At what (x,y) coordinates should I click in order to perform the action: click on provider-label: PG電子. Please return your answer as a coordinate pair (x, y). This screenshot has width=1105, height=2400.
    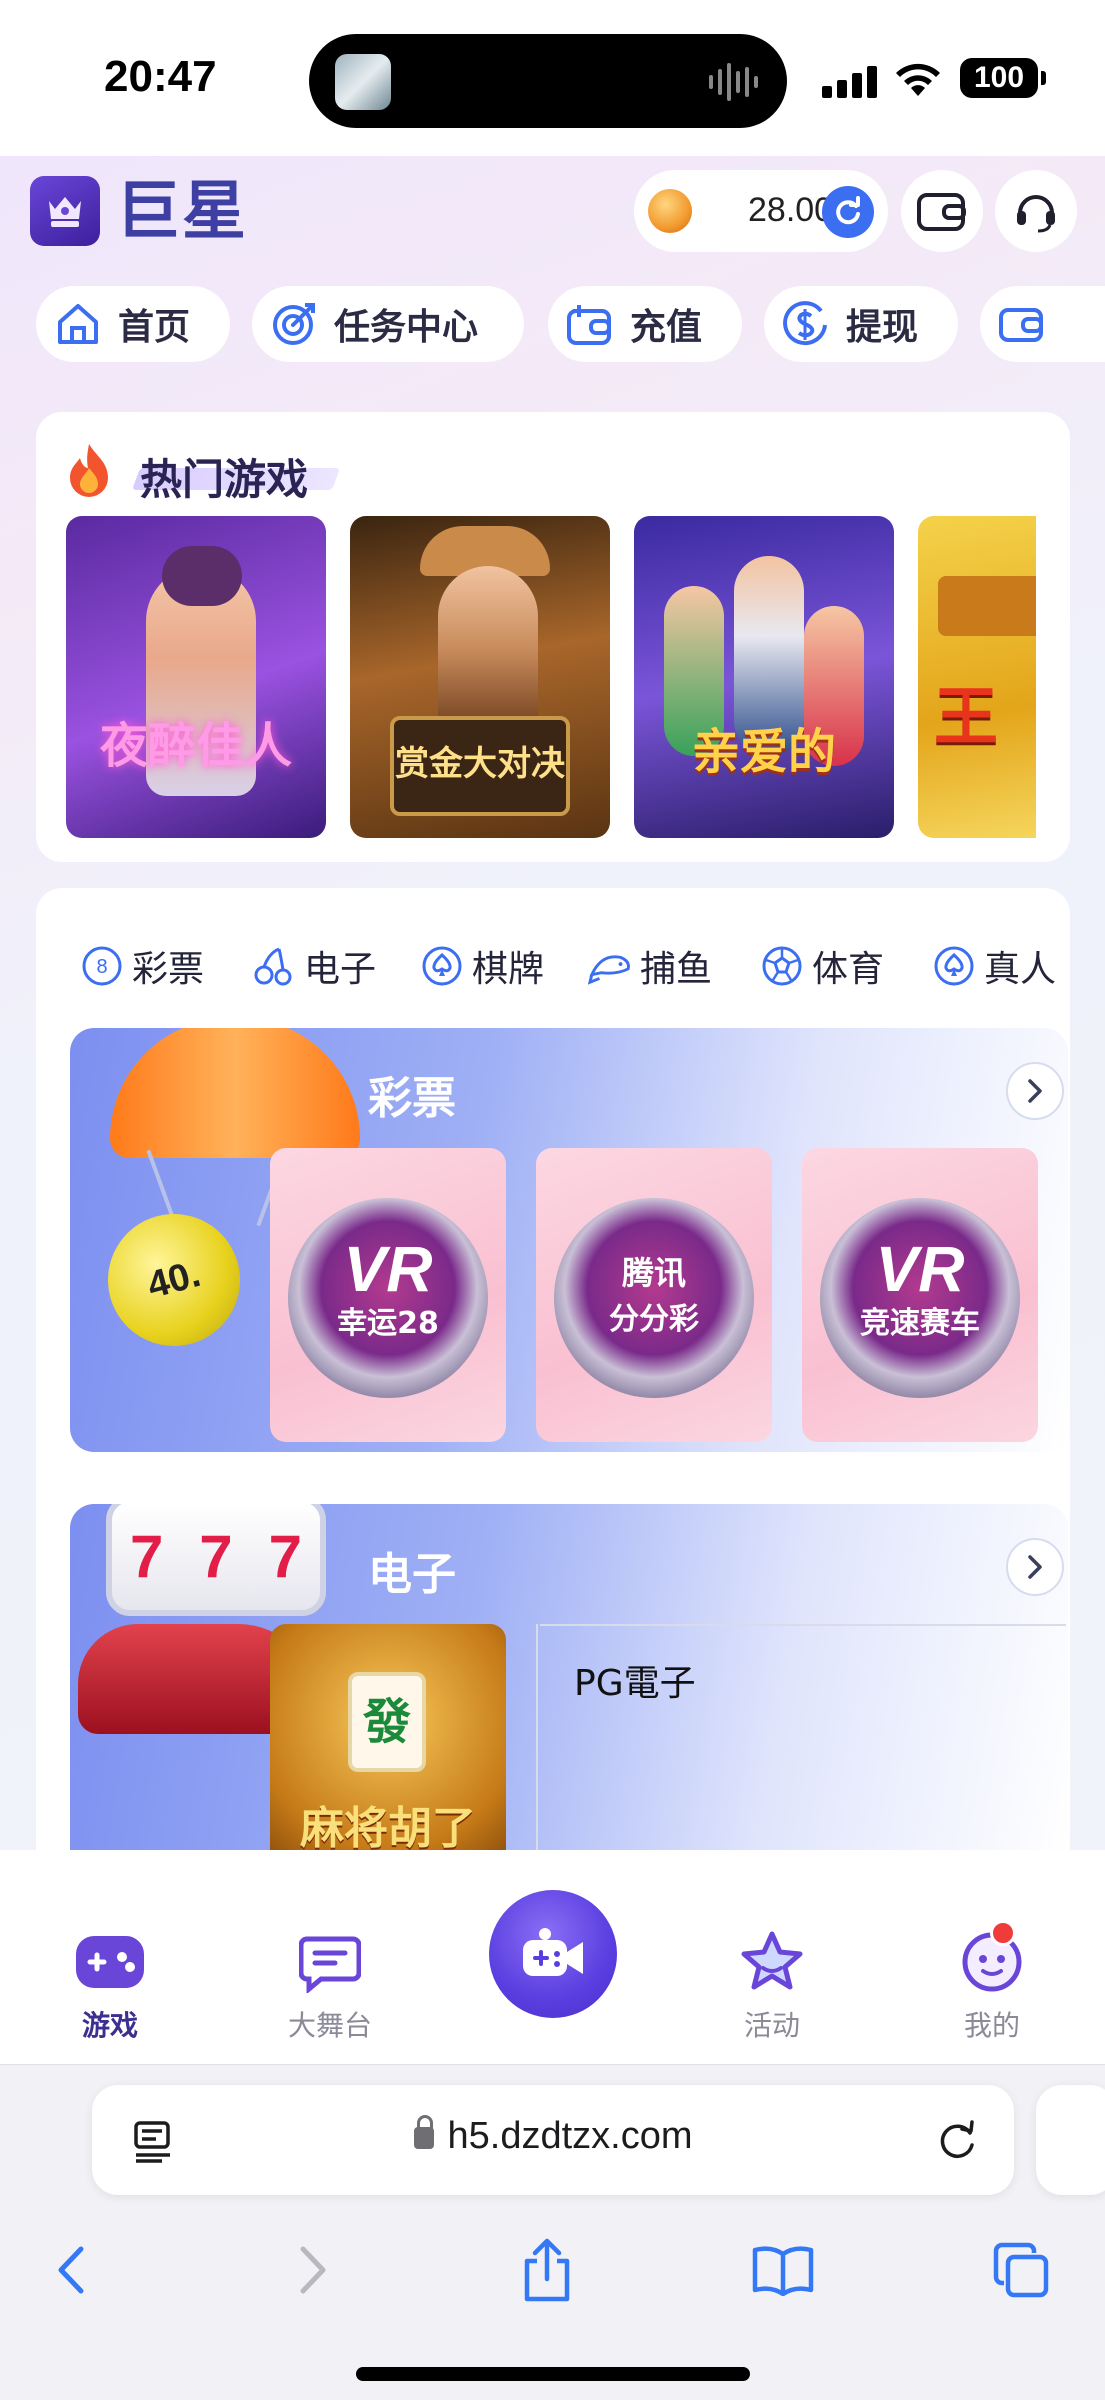
    Looking at the image, I should click on (635, 1680).